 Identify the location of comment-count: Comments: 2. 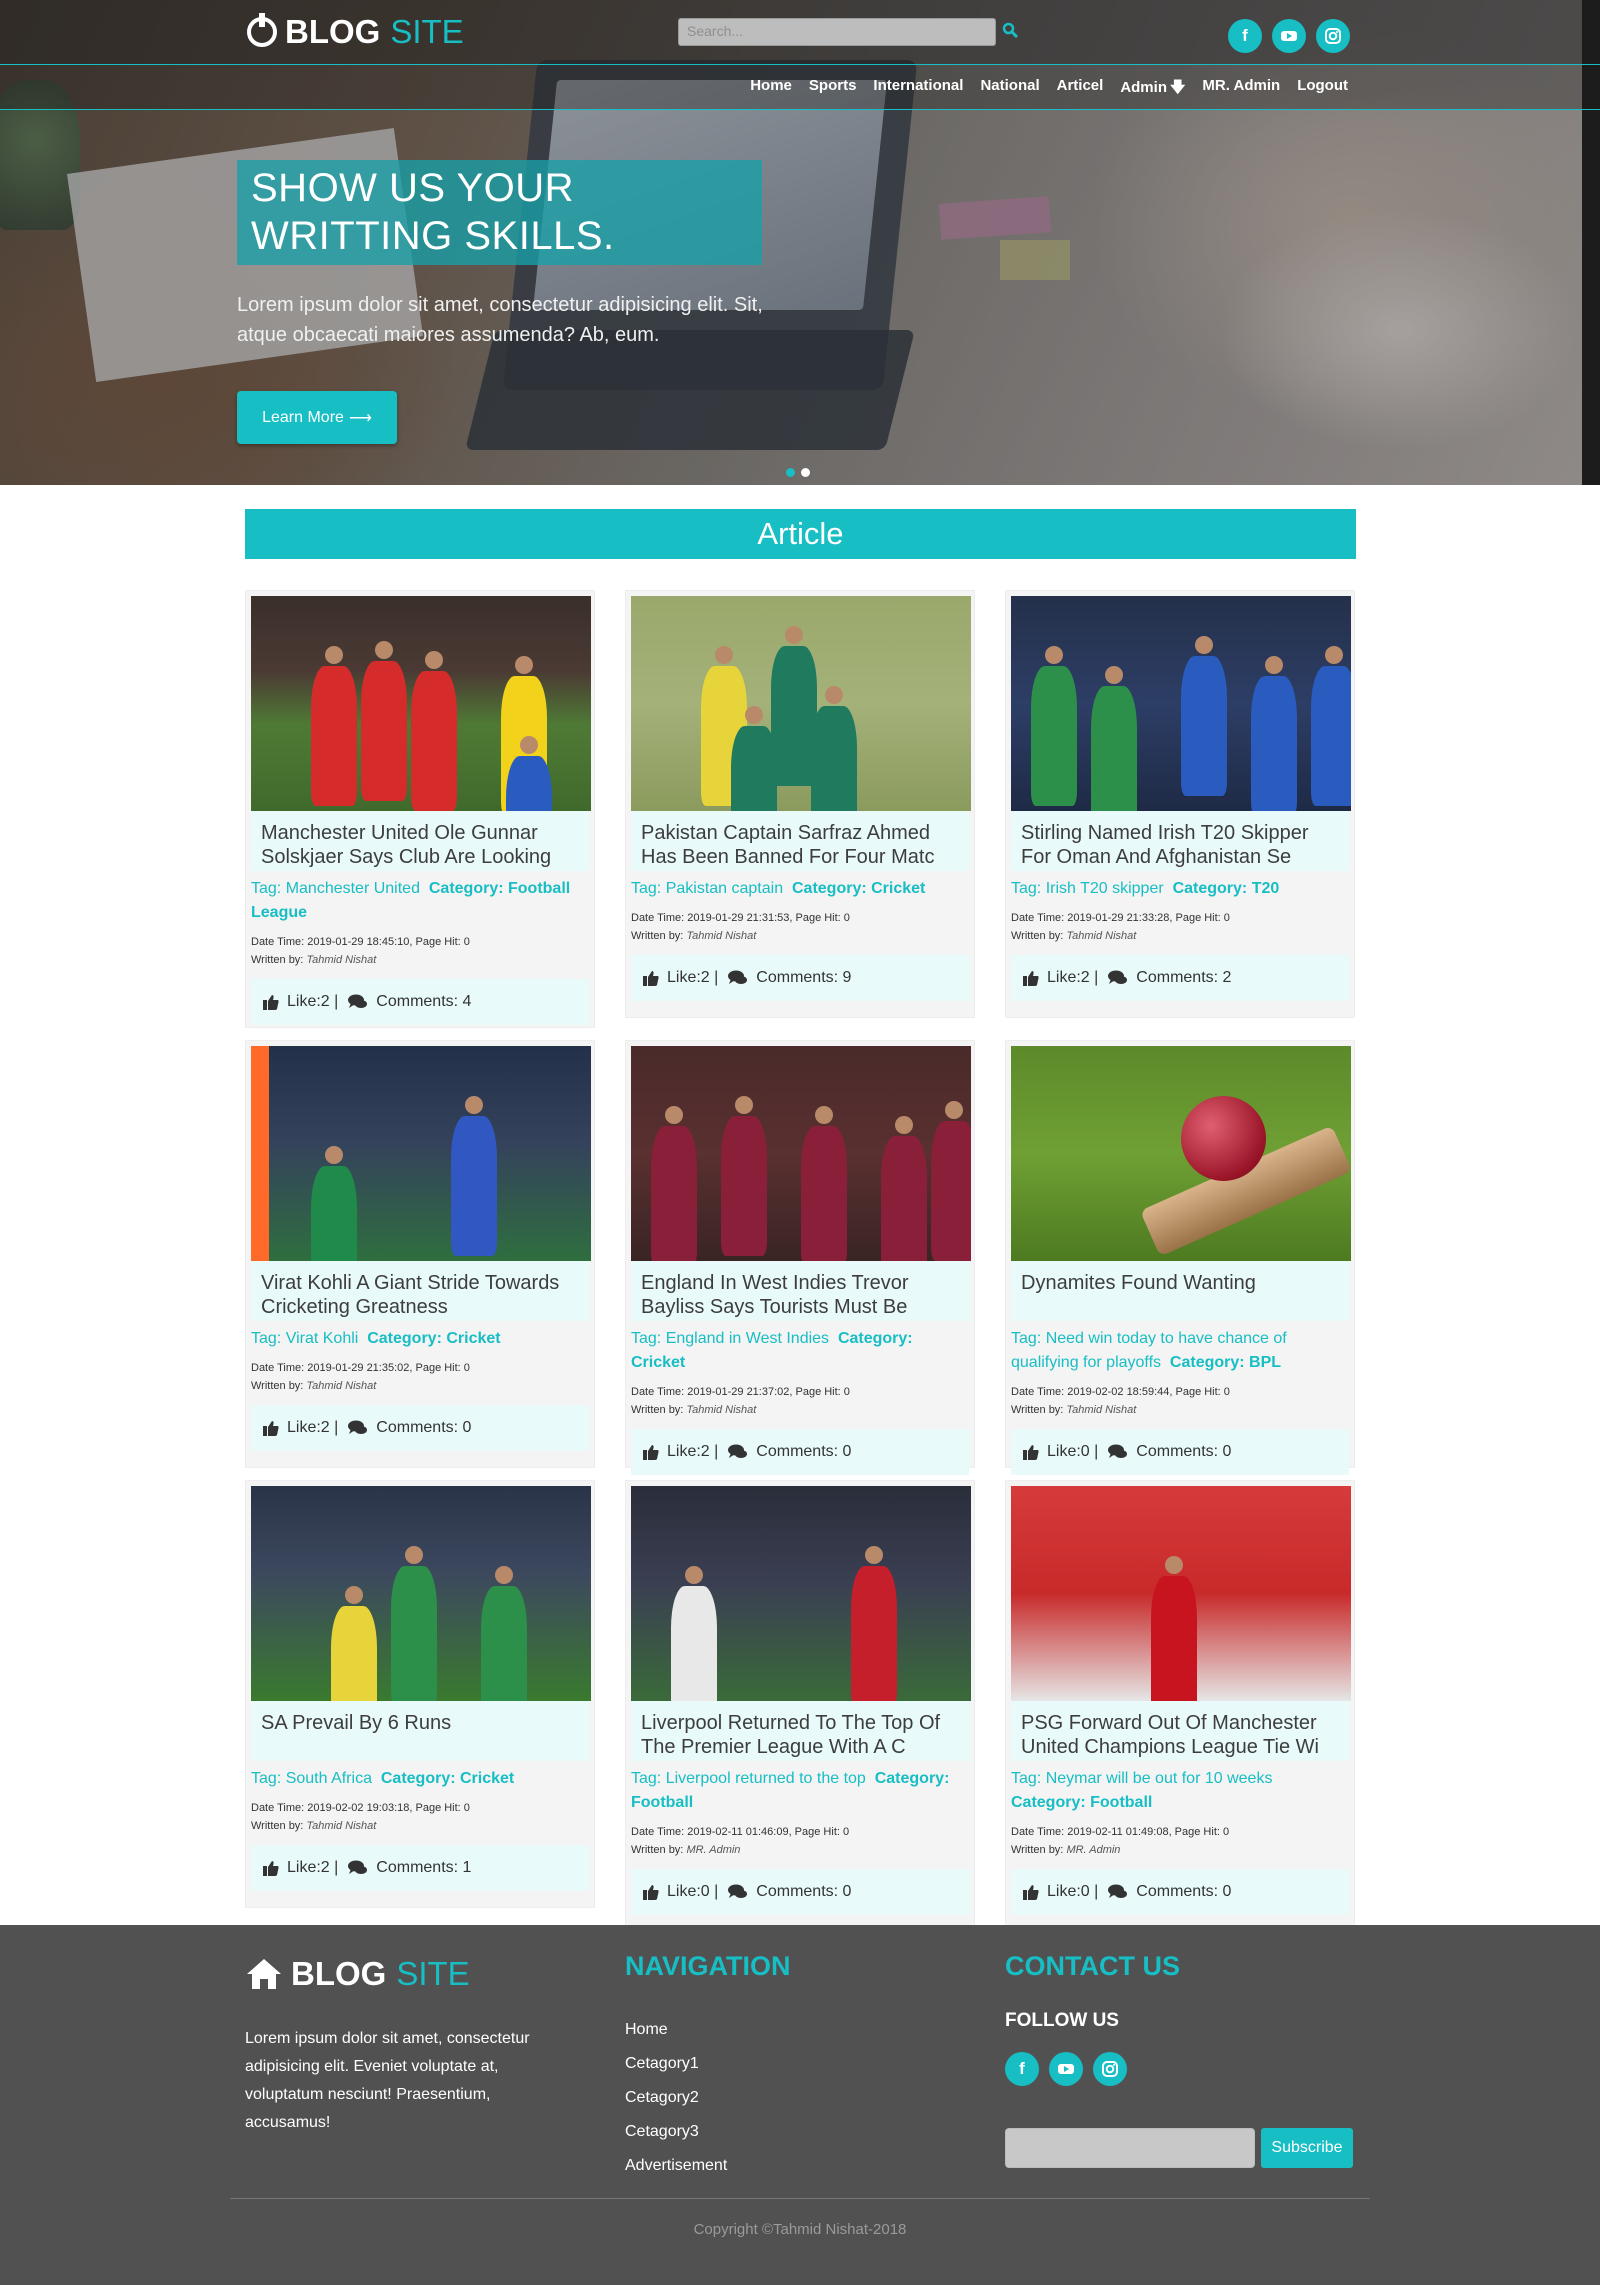
(1183, 978).